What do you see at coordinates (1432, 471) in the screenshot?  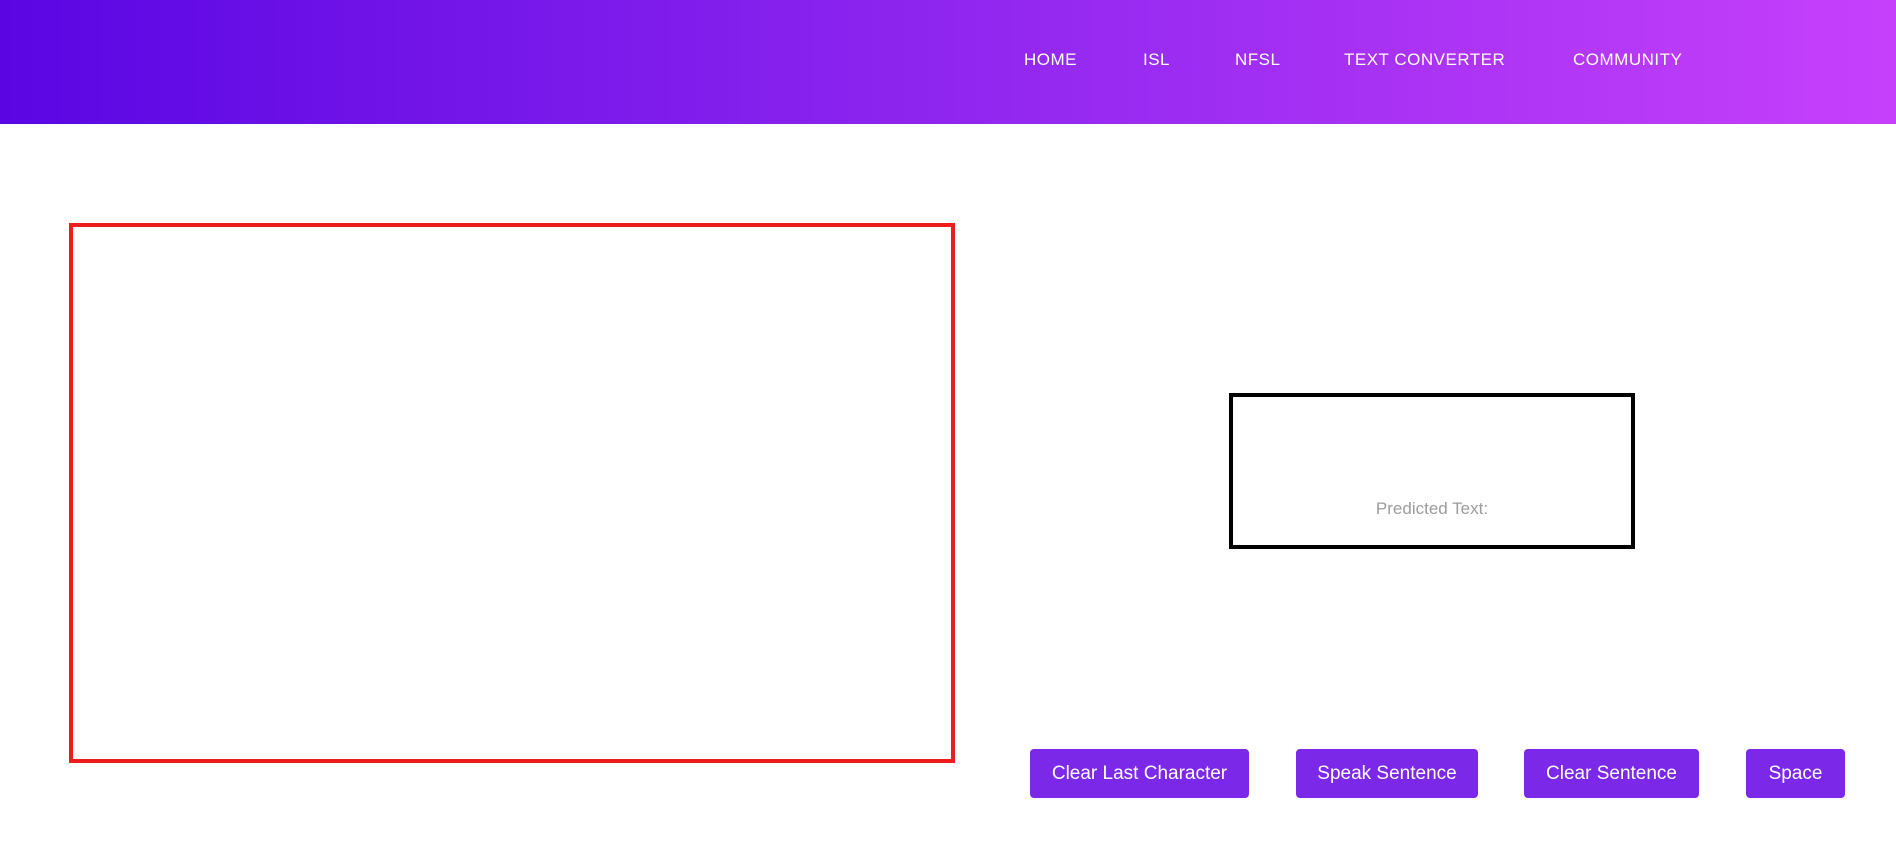 I see `predicted-text-box: Predicted Text:` at bounding box center [1432, 471].